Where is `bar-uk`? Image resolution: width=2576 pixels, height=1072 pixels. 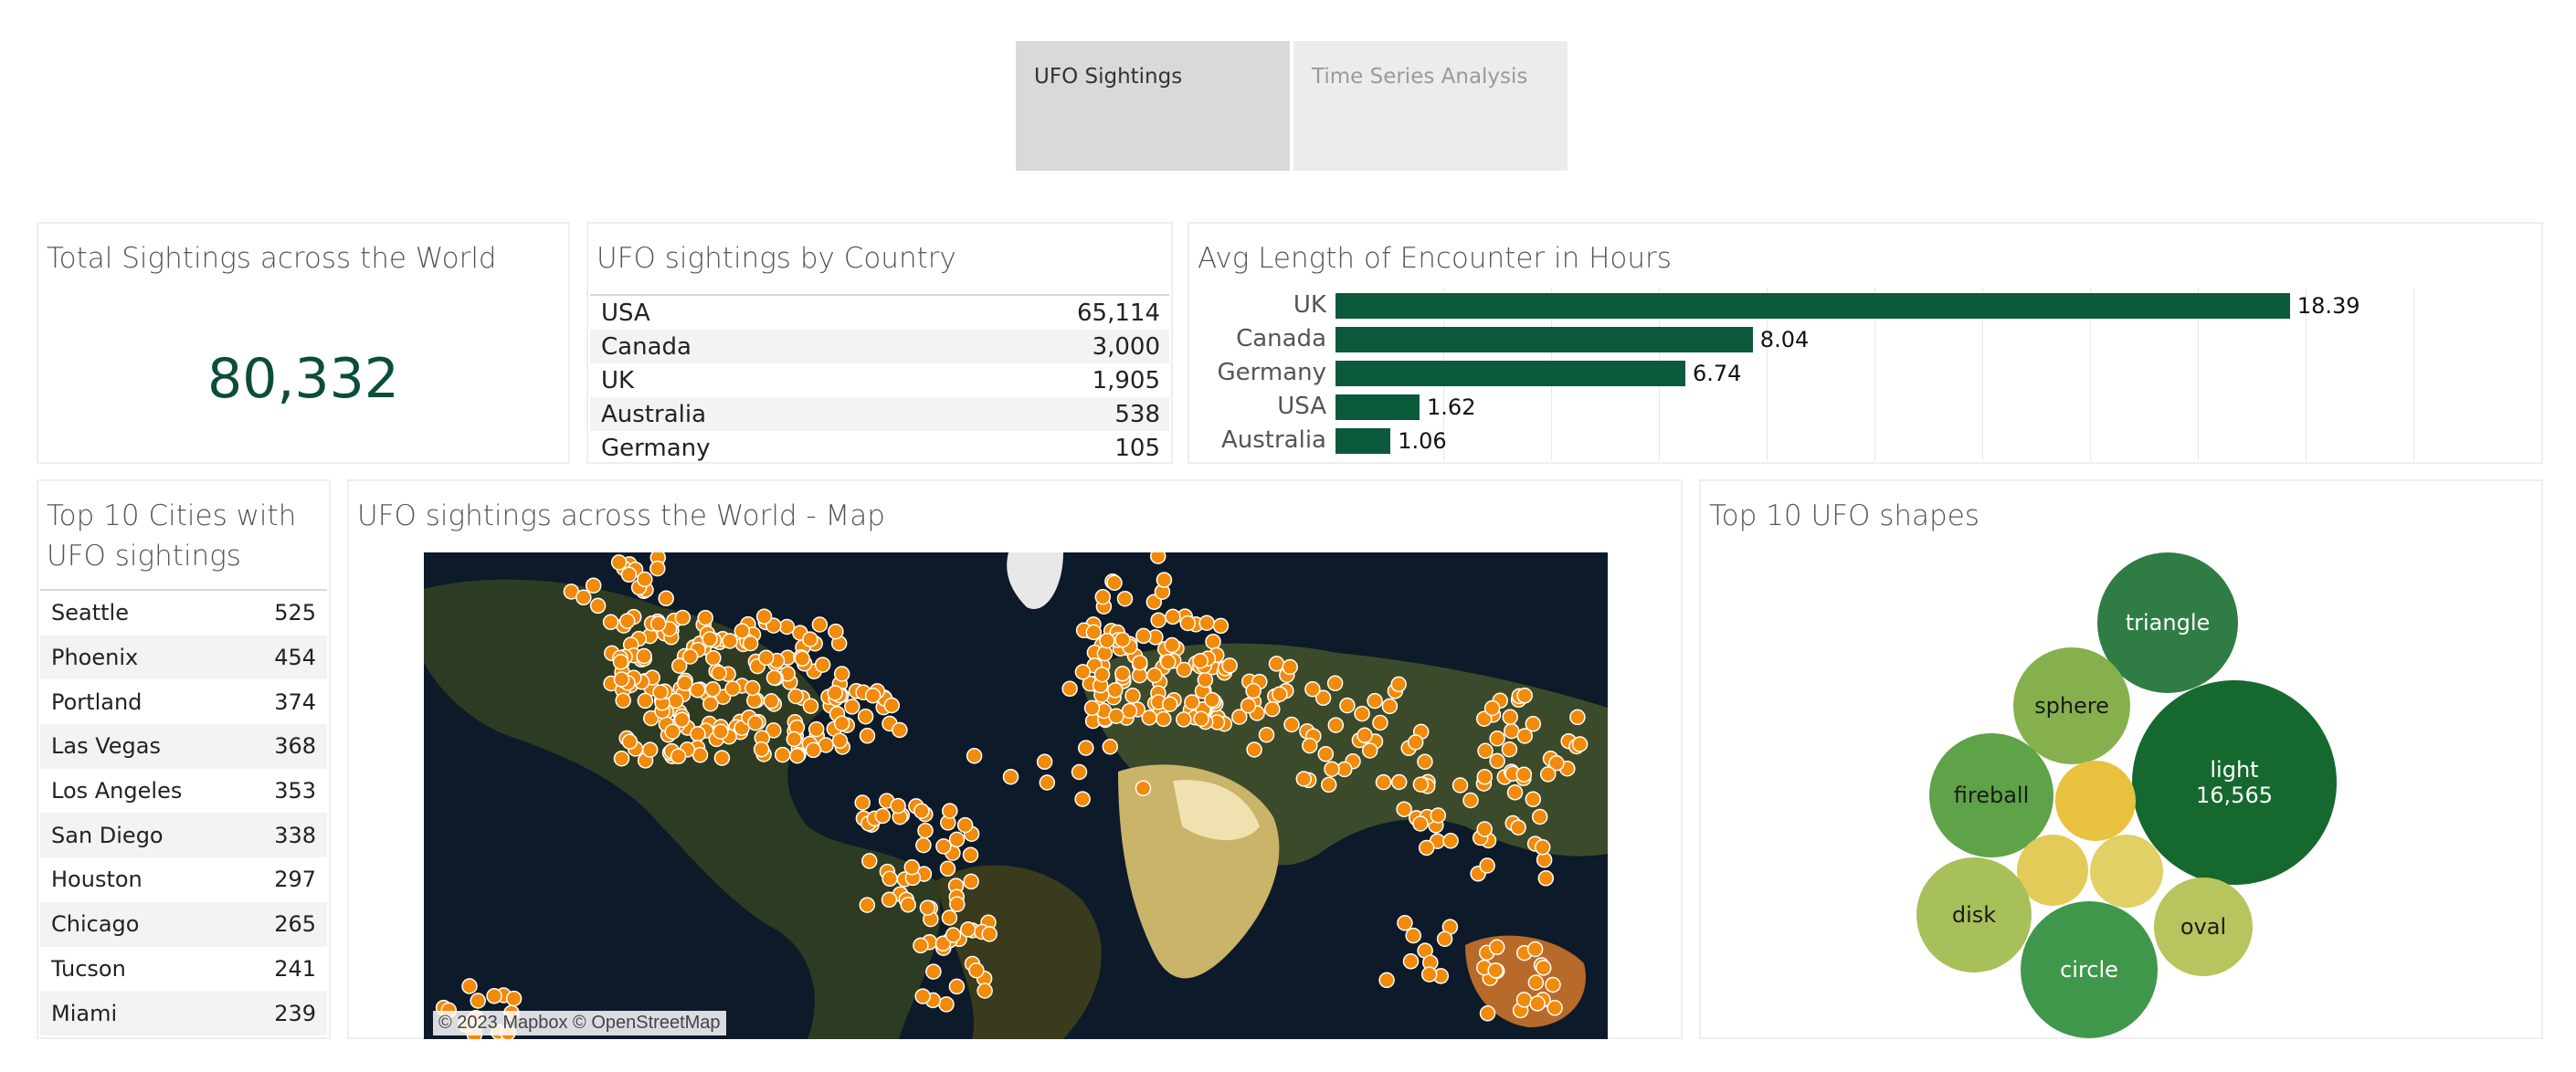 bar-uk is located at coordinates (1813, 306).